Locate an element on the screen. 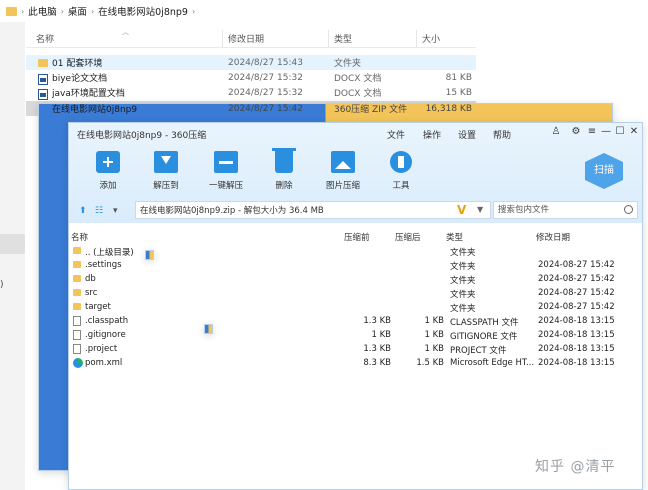  menu-settings: 设置 is located at coordinates (467, 134).